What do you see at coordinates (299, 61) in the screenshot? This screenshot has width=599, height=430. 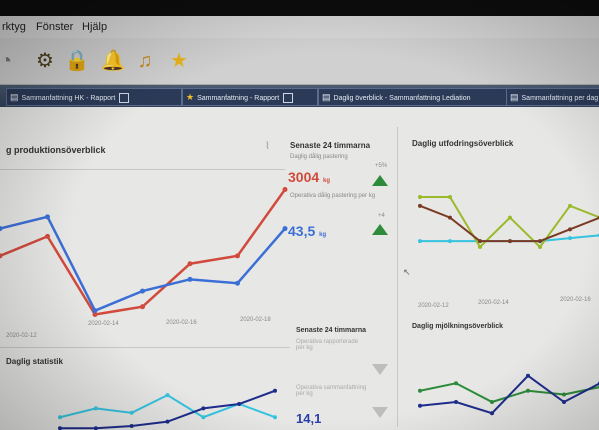 I see `toolbar: ◔ ⚙ 🔒 🔔 ♫ ★` at bounding box center [299, 61].